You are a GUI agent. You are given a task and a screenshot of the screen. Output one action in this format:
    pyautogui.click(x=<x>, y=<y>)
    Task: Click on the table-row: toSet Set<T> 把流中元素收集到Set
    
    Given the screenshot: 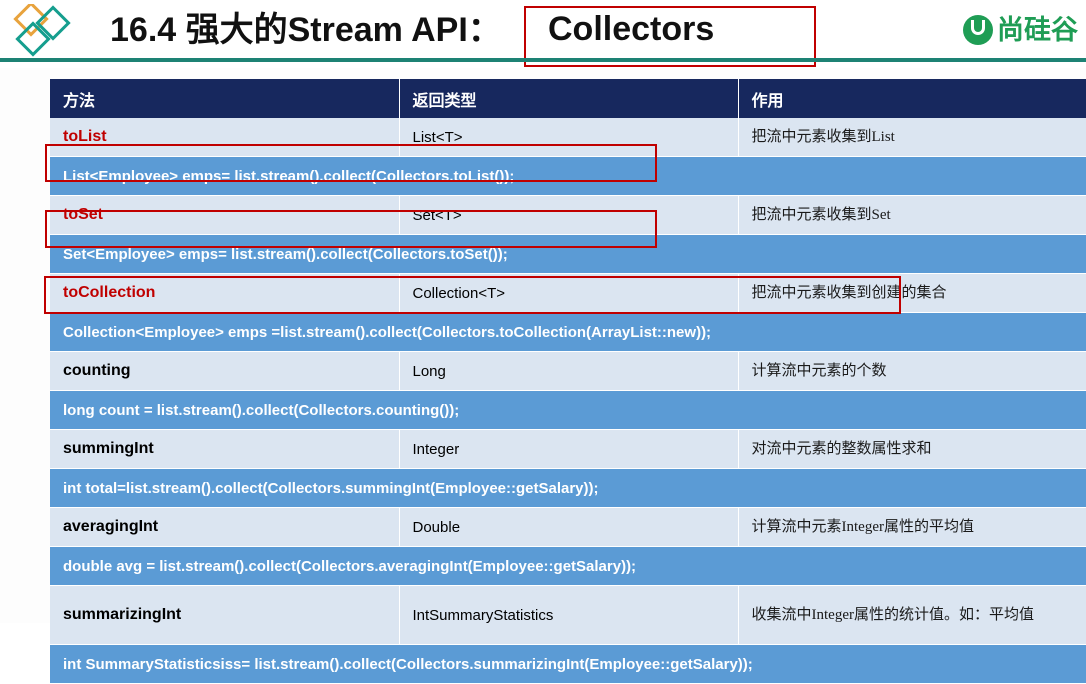 What is the action you would take?
    pyautogui.click(x=568, y=215)
    